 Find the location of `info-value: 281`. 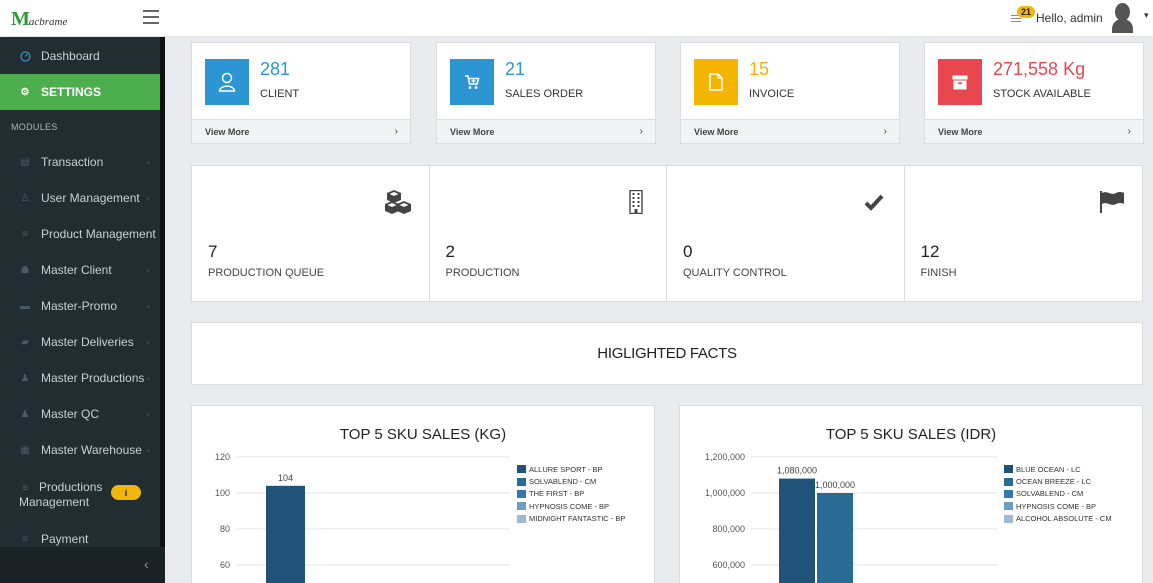

info-value: 281 is located at coordinates (275, 69).